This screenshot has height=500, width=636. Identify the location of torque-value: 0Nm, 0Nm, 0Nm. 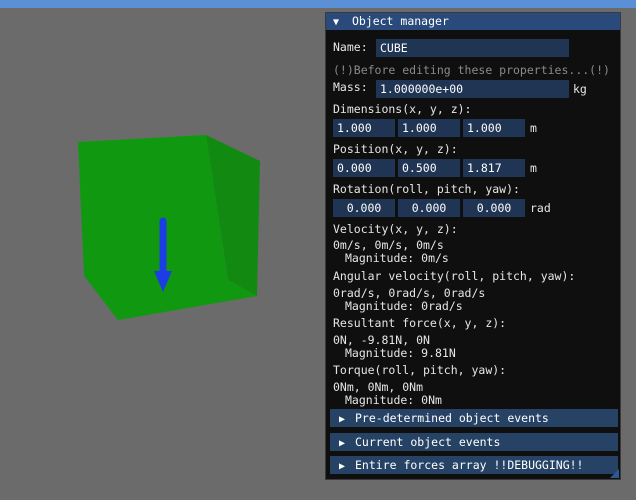
(378, 387).